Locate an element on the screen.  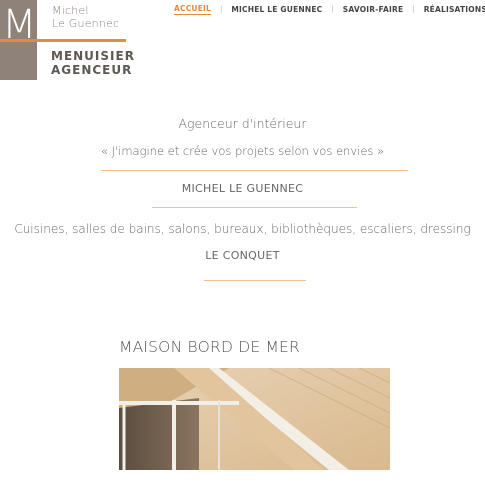
logo-monogram: MLG is located at coordinates (18, 40).